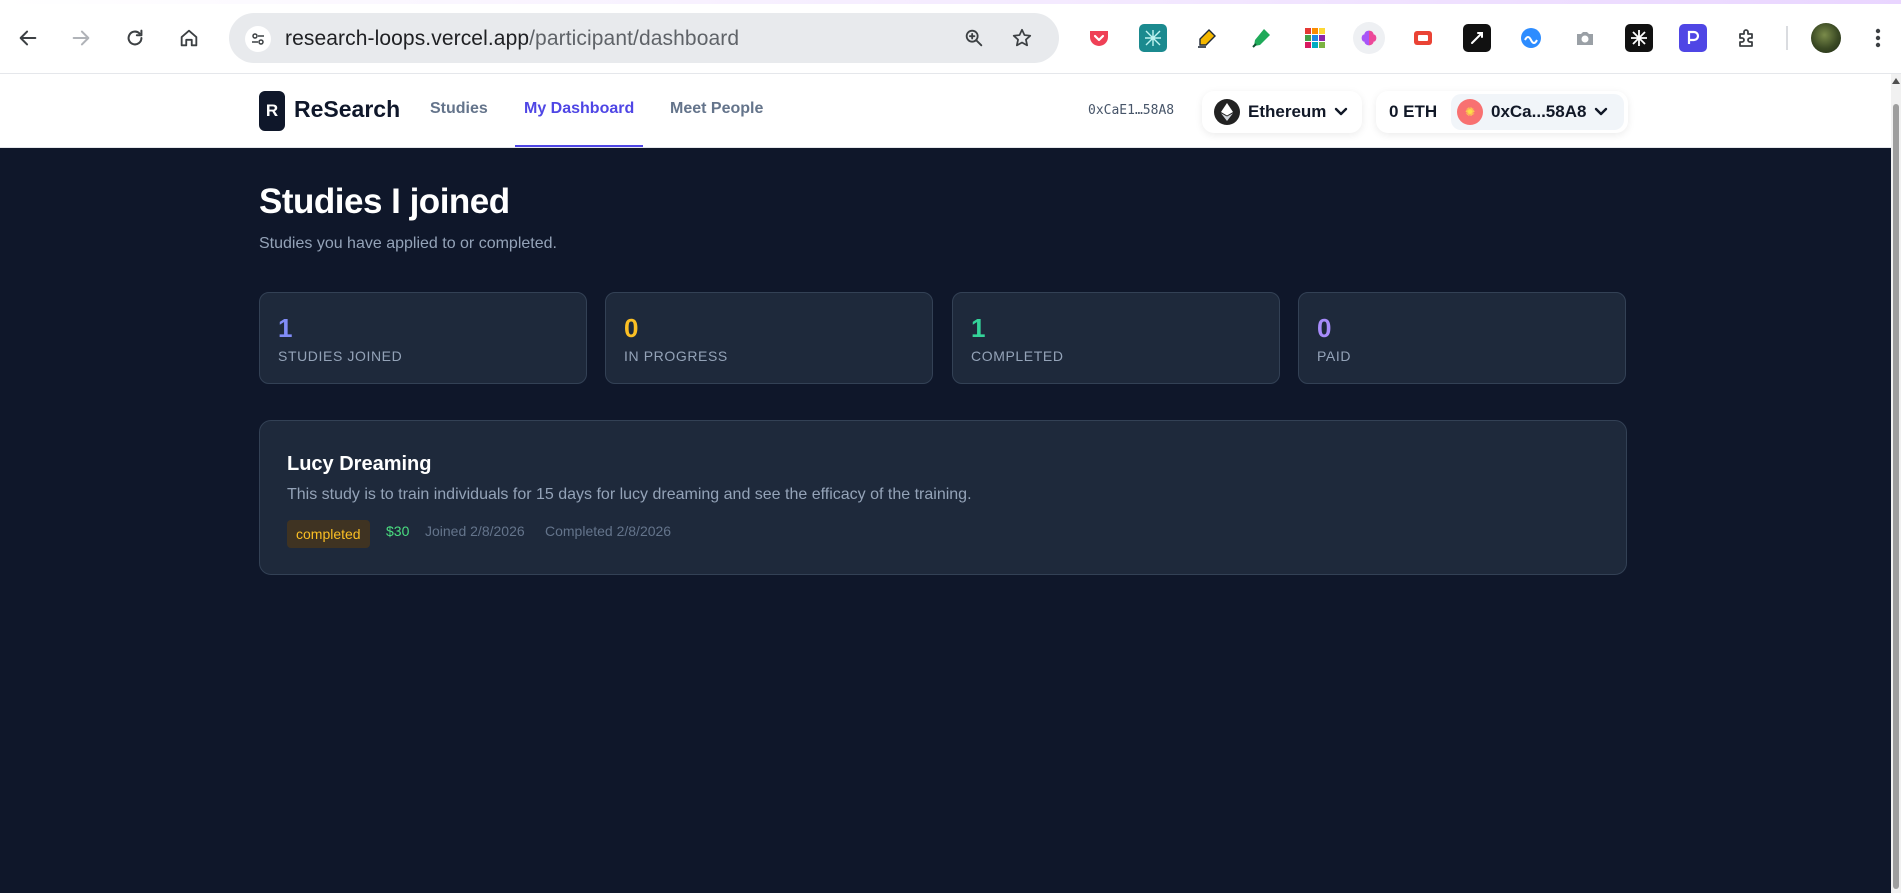 Image resolution: width=1901 pixels, height=893 pixels. What do you see at coordinates (359, 464) in the screenshot?
I see `study-title: Lucy Dreaming` at bounding box center [359, 464].